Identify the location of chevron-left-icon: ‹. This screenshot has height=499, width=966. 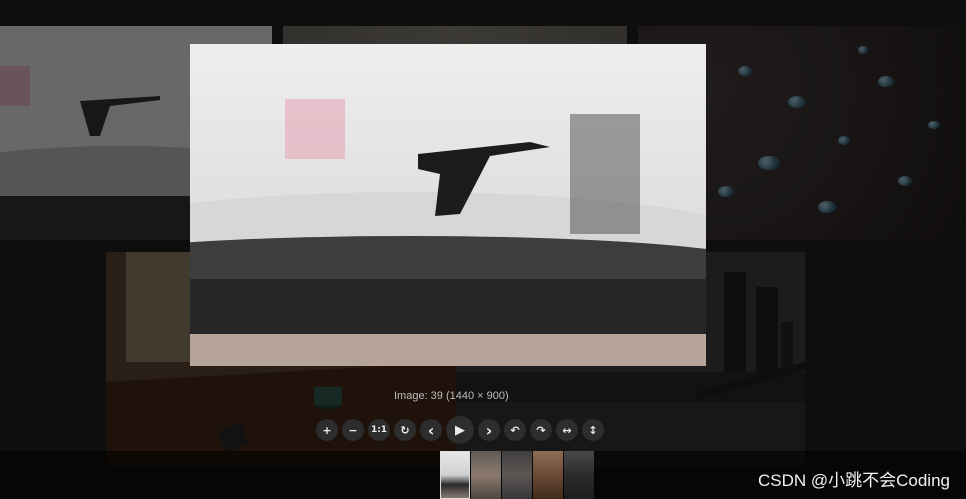
(431, 430).